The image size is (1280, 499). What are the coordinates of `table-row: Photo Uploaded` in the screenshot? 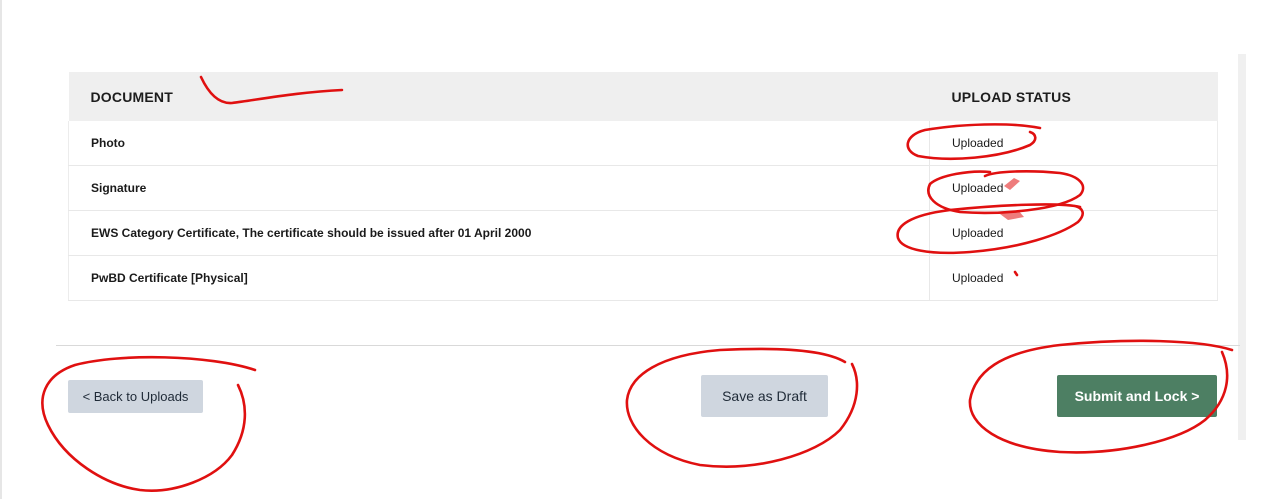 It's located at (643, 143).